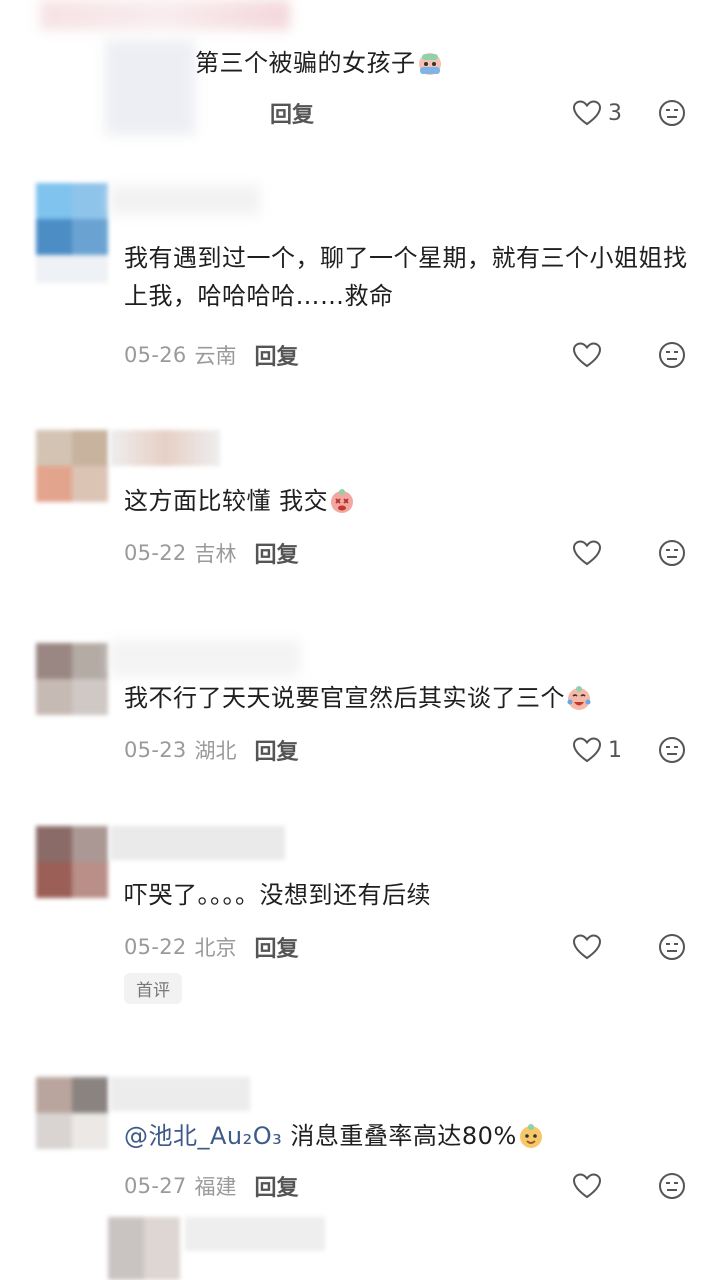  What do you see at coordinates (406, 277) in the screenshot?
I see `comment-text-2: 我有遇到过一个，聊了一个星期，就有三个小姐姐找上我，哈哈哈哈……救命` at bounding box center [406, 277].